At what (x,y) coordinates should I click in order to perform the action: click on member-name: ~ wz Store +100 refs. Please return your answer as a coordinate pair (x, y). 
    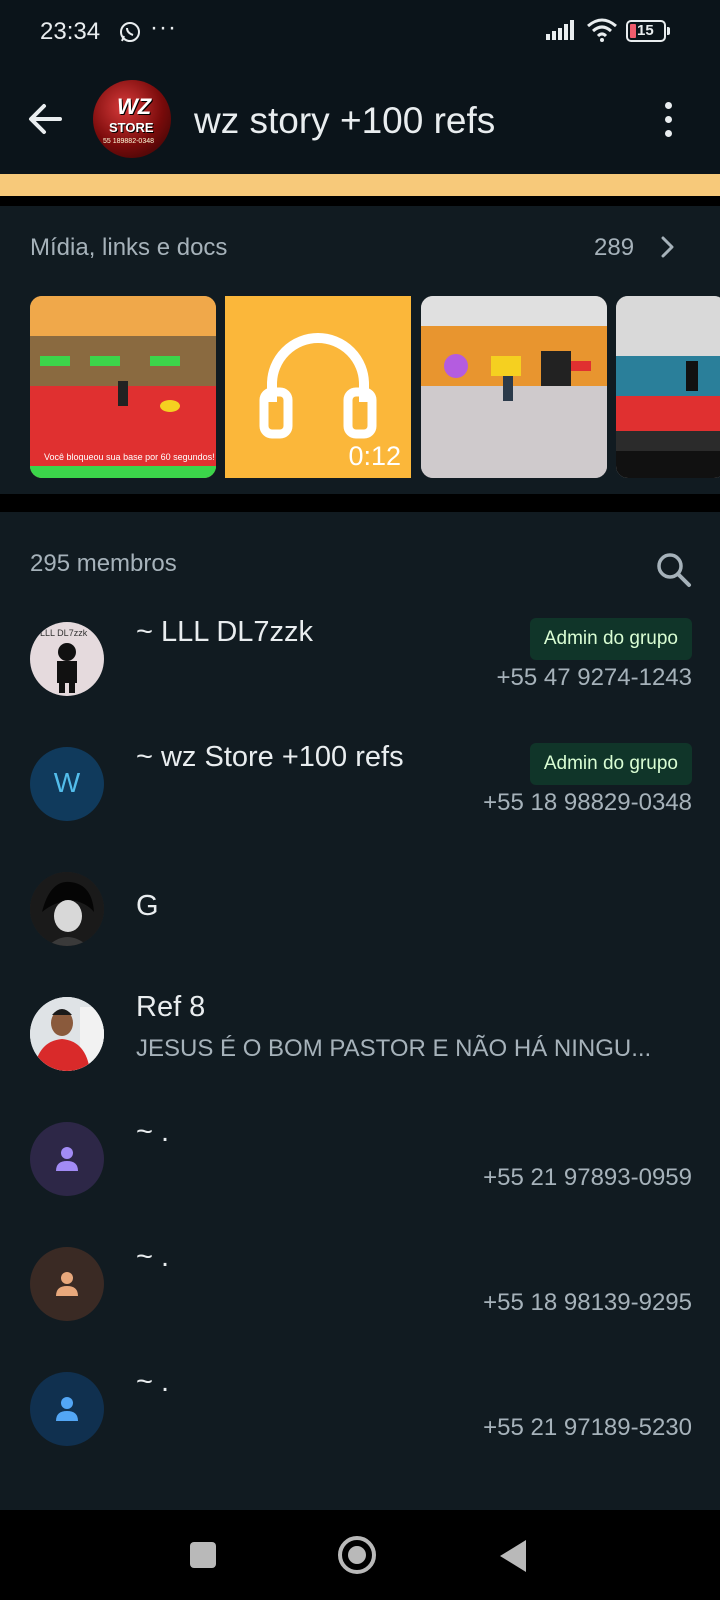
    Looking at the image, I should click on (270, 757).